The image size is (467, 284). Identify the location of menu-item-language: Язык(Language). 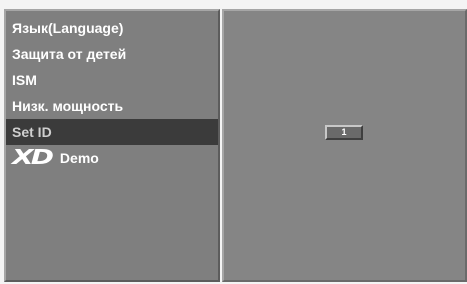
(112, 28).